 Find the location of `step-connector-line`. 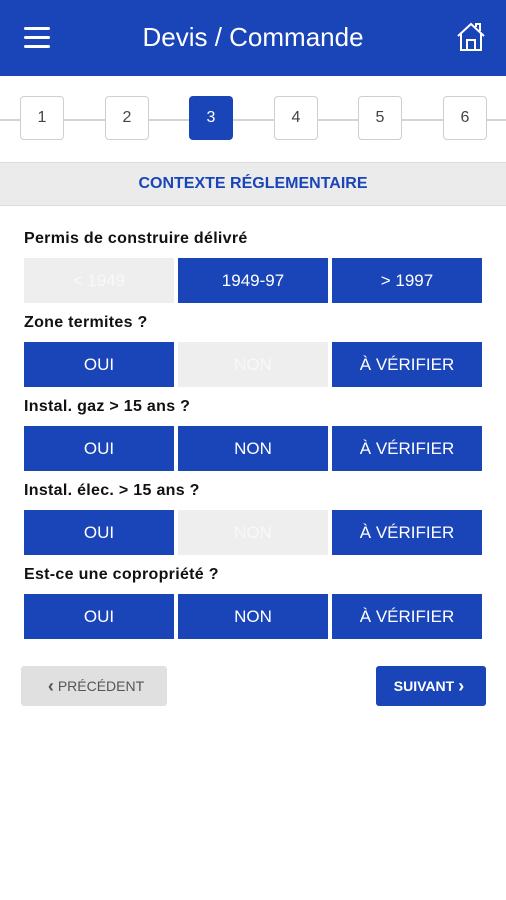

step-connector-line is located at coordinates (253, 120).